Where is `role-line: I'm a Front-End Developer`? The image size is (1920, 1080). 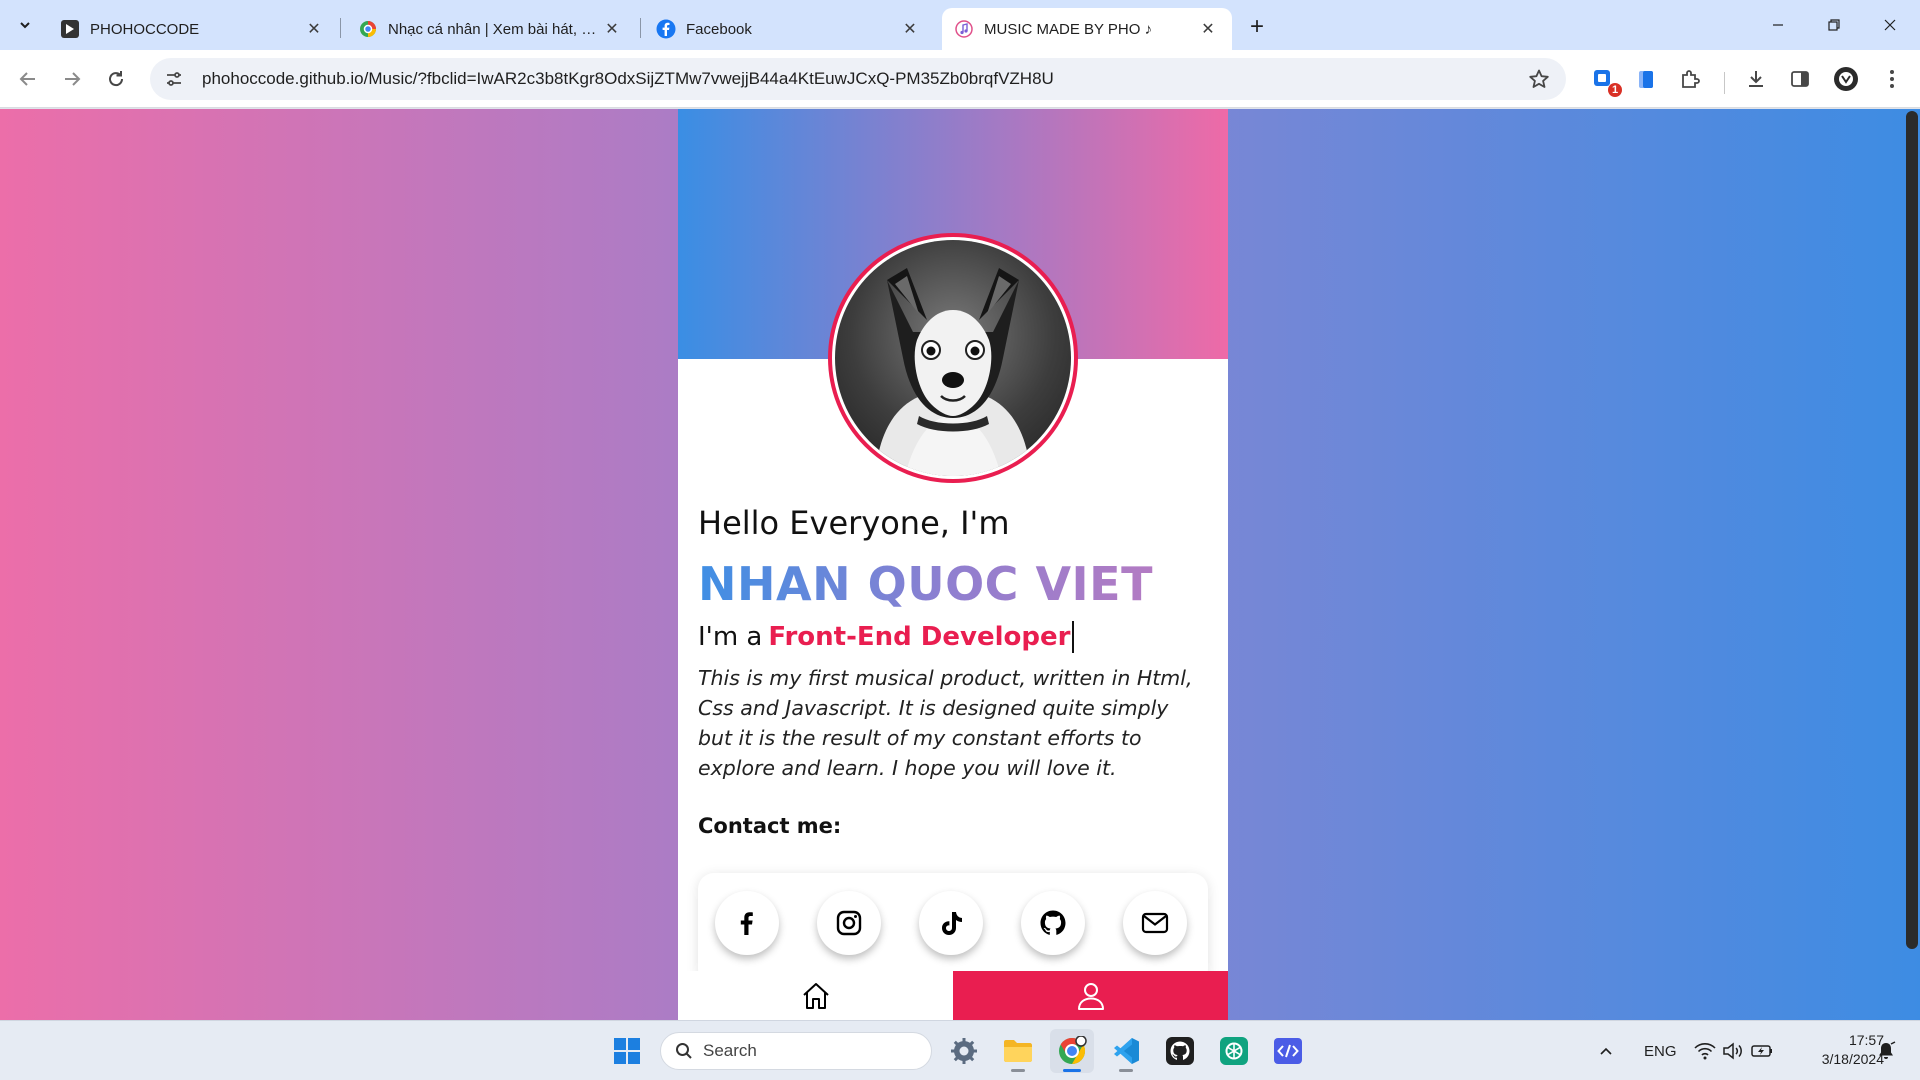 role-line: I'm a Front-End Developer is located at coordinates (886, 637).